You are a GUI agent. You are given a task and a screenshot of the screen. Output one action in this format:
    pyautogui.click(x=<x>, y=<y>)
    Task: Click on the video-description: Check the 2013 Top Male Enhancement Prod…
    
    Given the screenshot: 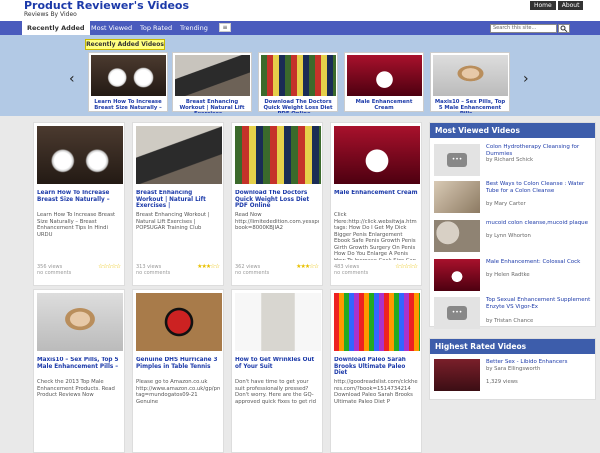 What is the action you would take?
    pyautogui.click(x=76, y=388)
    